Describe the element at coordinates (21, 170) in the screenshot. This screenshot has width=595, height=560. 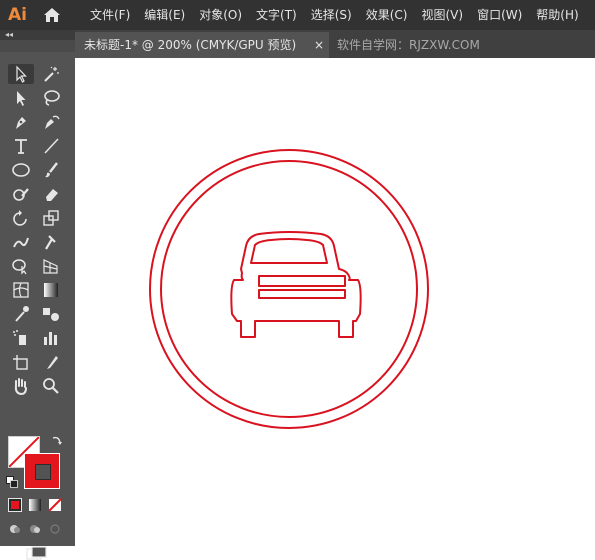
I see `ellipse-tool` at that location.